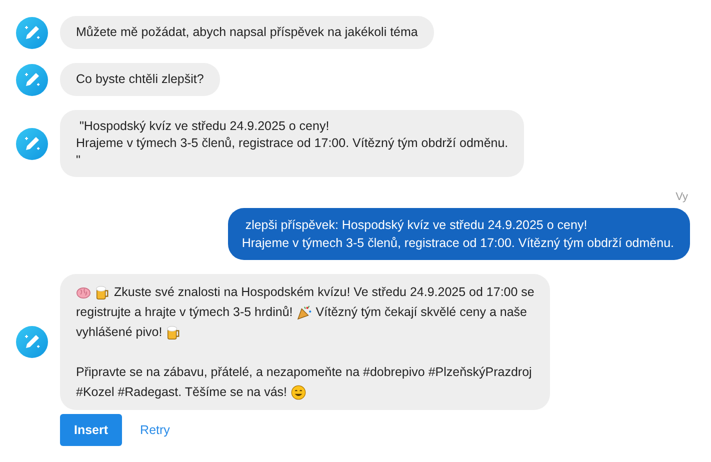 Image resolution: width=711 pixels, height=462 pixels. What do you see at coordinates (184, 312) in the screenshot?
I see `message-text: registrujte a hrajte v týmech 3-5 hrdinů!` at bounding box center [184, 312].